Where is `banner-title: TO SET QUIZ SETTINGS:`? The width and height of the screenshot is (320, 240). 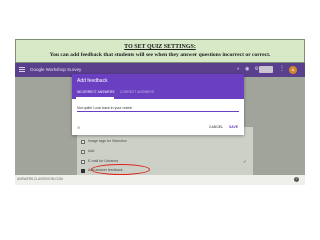 banner-title: TO SET QUIZ SETTINGS: is located at coordinates (160, 47).